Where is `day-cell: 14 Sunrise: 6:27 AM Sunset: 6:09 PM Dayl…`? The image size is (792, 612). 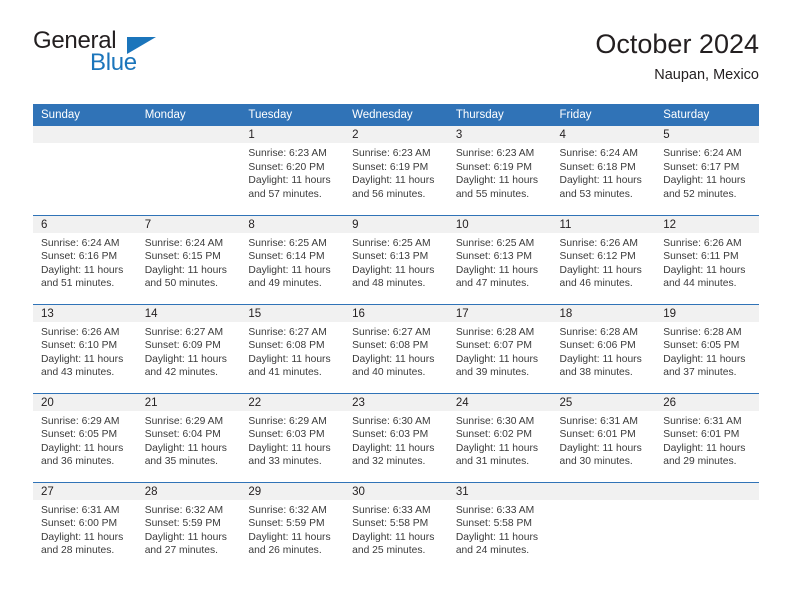
day-cell: 14 Sunrise: 6:27 AM Sunset: 6:09 PM Dayl… is located at coordinates (188, 348).